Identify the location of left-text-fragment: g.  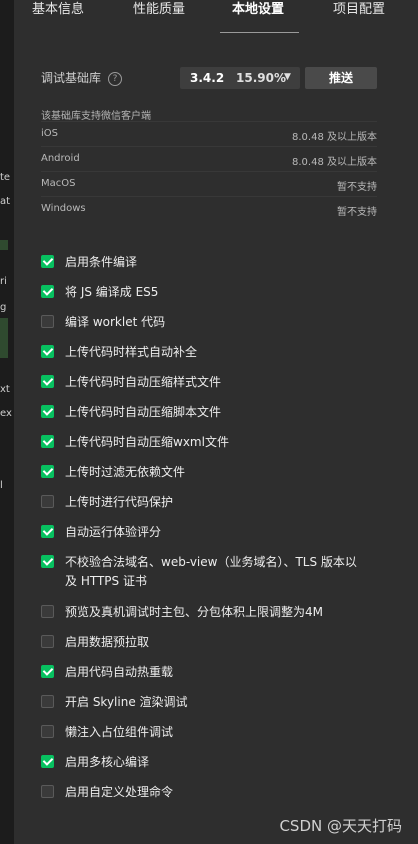
(3, 307).